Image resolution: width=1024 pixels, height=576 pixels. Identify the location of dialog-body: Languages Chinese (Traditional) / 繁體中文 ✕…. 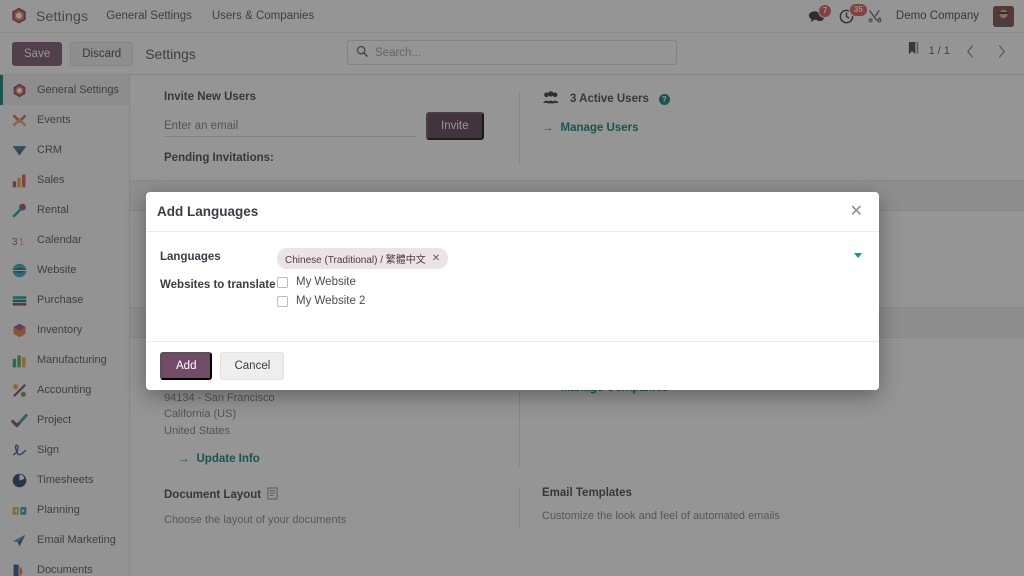
(512, 287).